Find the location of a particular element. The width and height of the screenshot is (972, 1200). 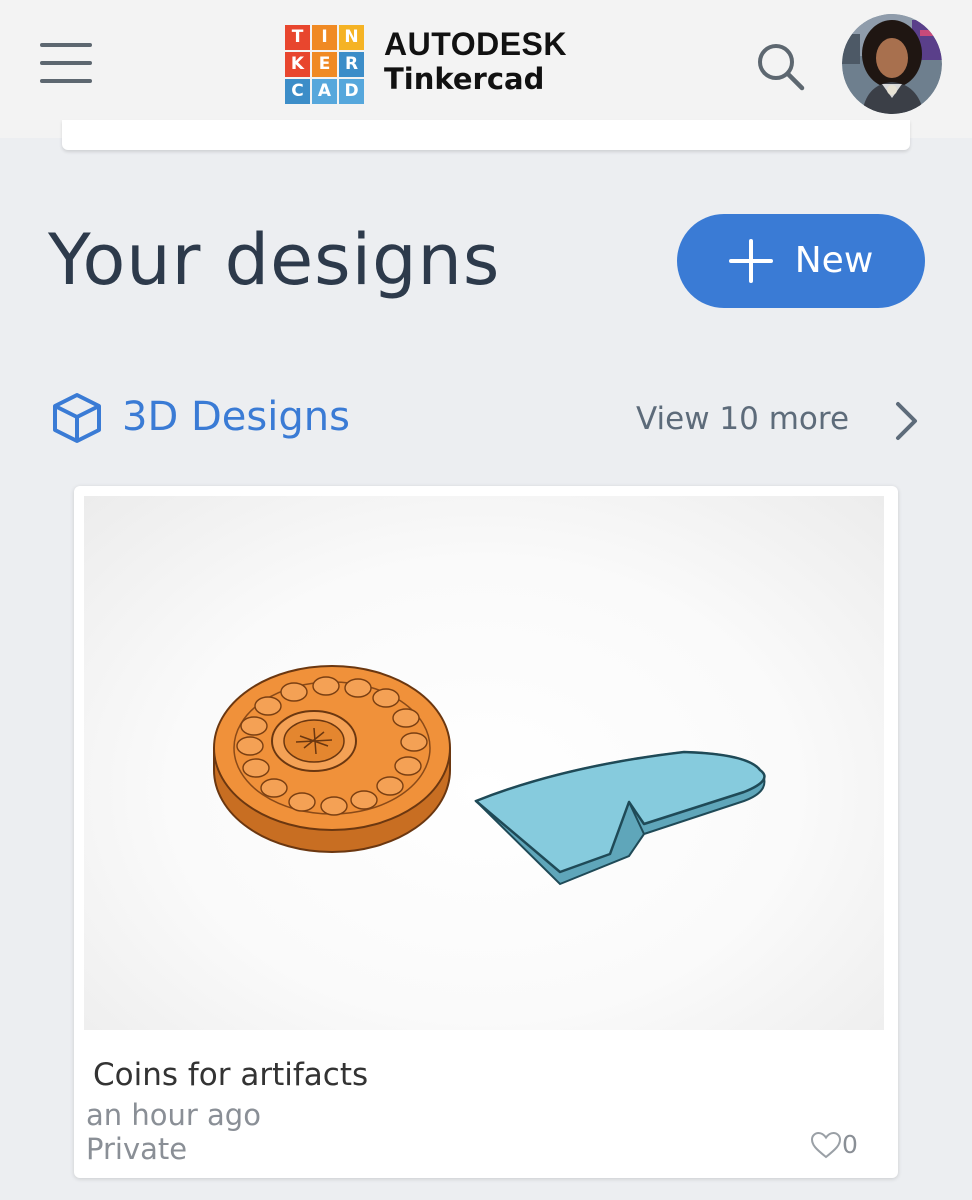

avatar is located at coordinates (892, 64).